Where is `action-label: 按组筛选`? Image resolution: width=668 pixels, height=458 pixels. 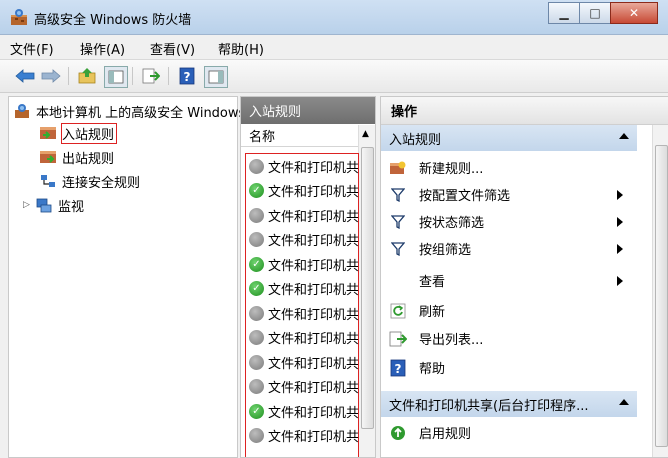
action-label: 按组筛选 is located at coordinates (445, 250).